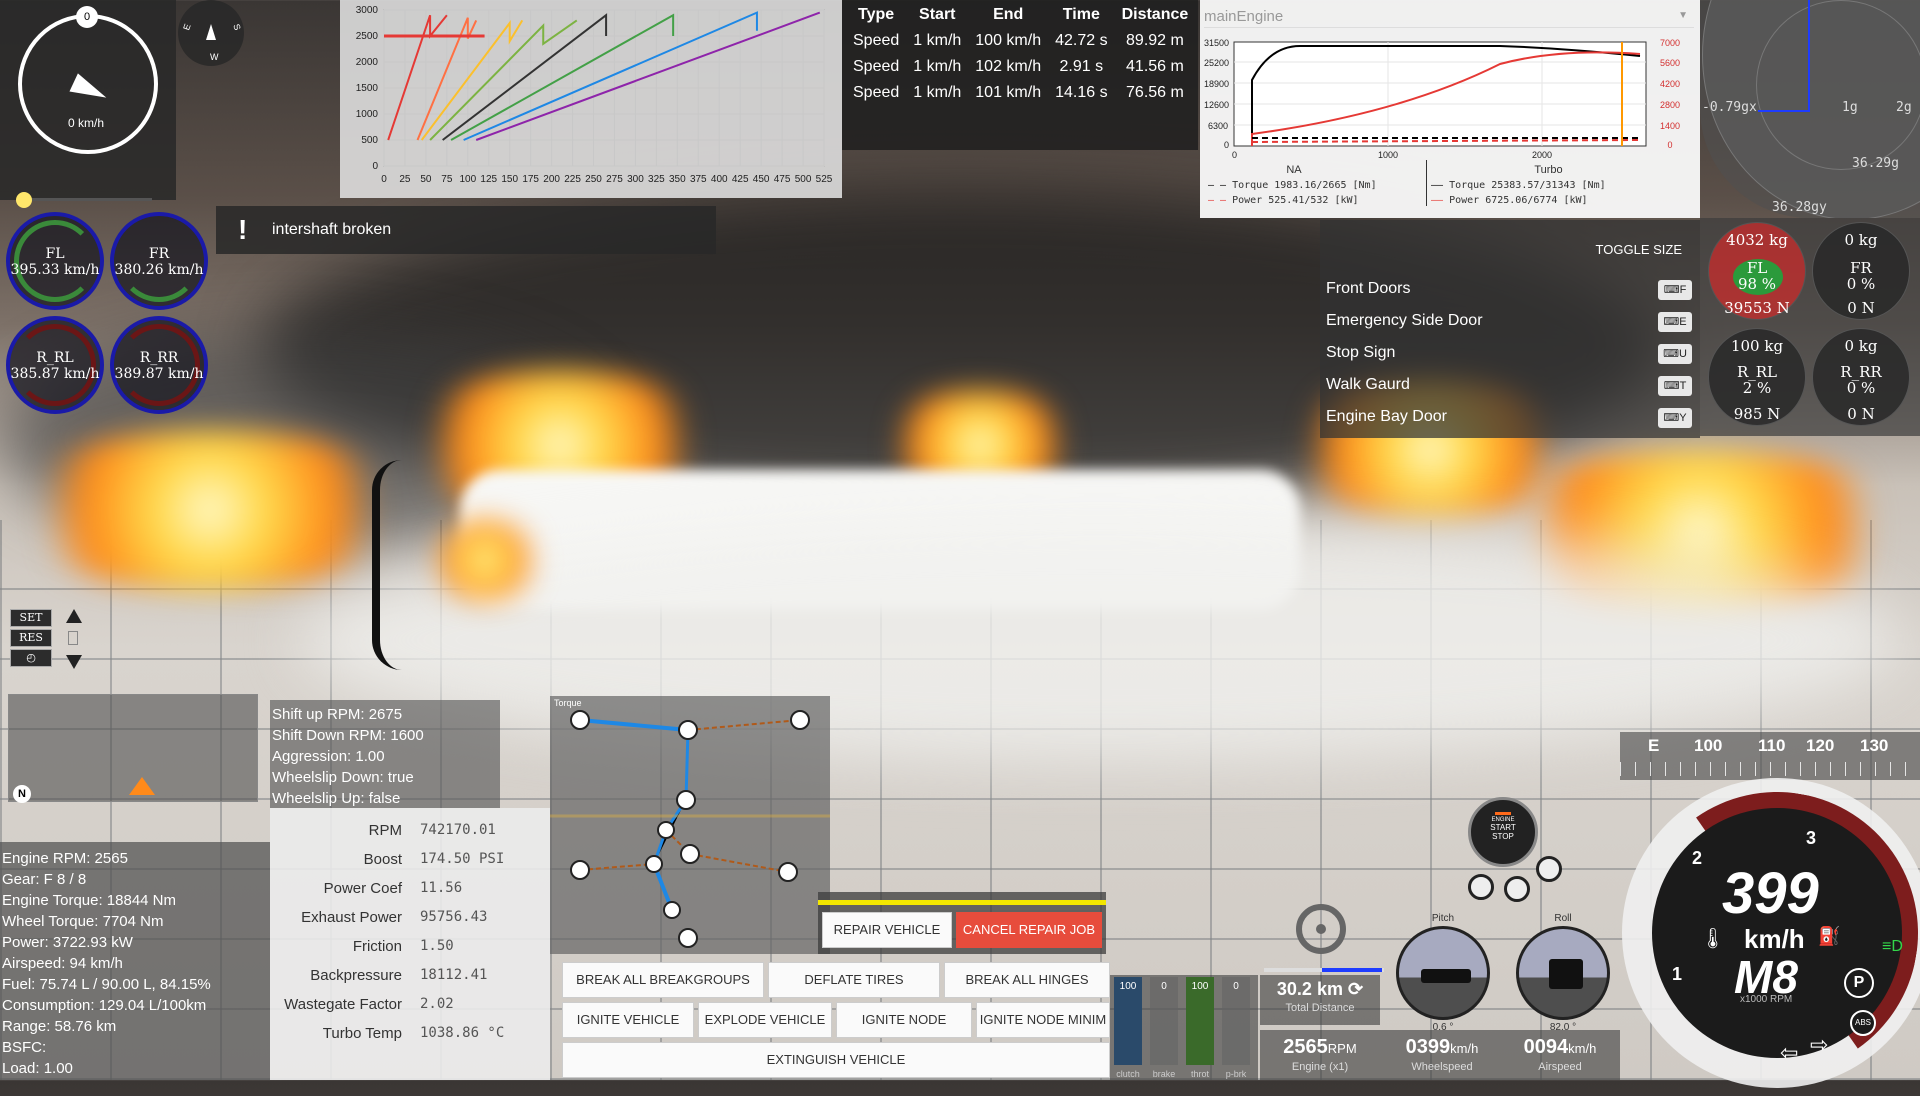 The height and width of the screenshot is (1096, 1920). Describe the element at coordinates (410, 1010) in the screenshot. I see `turbo-row: Wastegate Factor 2.02` at that location.